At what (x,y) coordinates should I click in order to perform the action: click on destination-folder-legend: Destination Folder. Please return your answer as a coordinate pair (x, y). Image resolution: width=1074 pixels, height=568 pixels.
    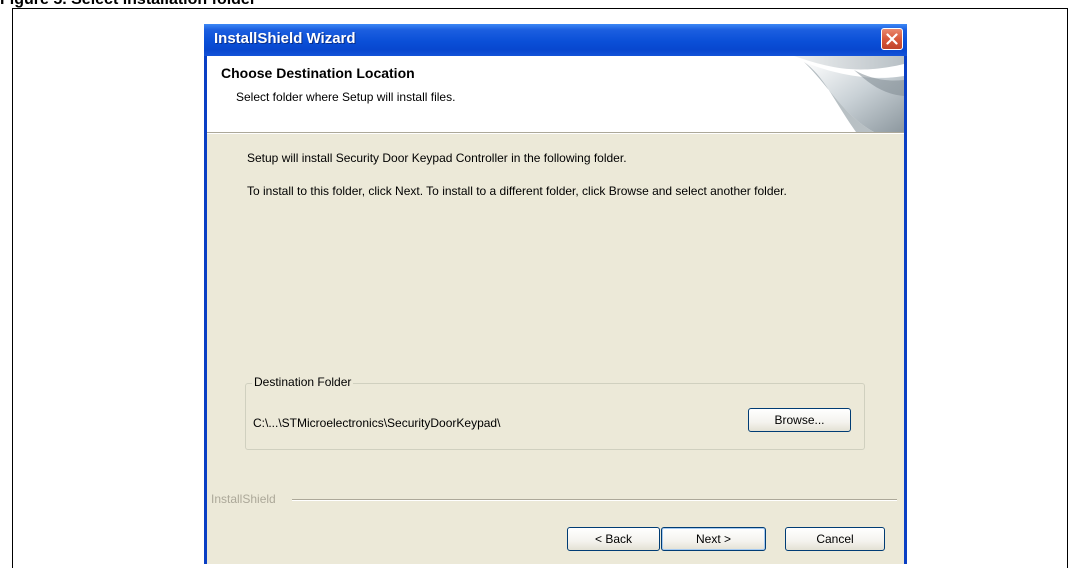
    Looking at the image, I should click on (303, 382).